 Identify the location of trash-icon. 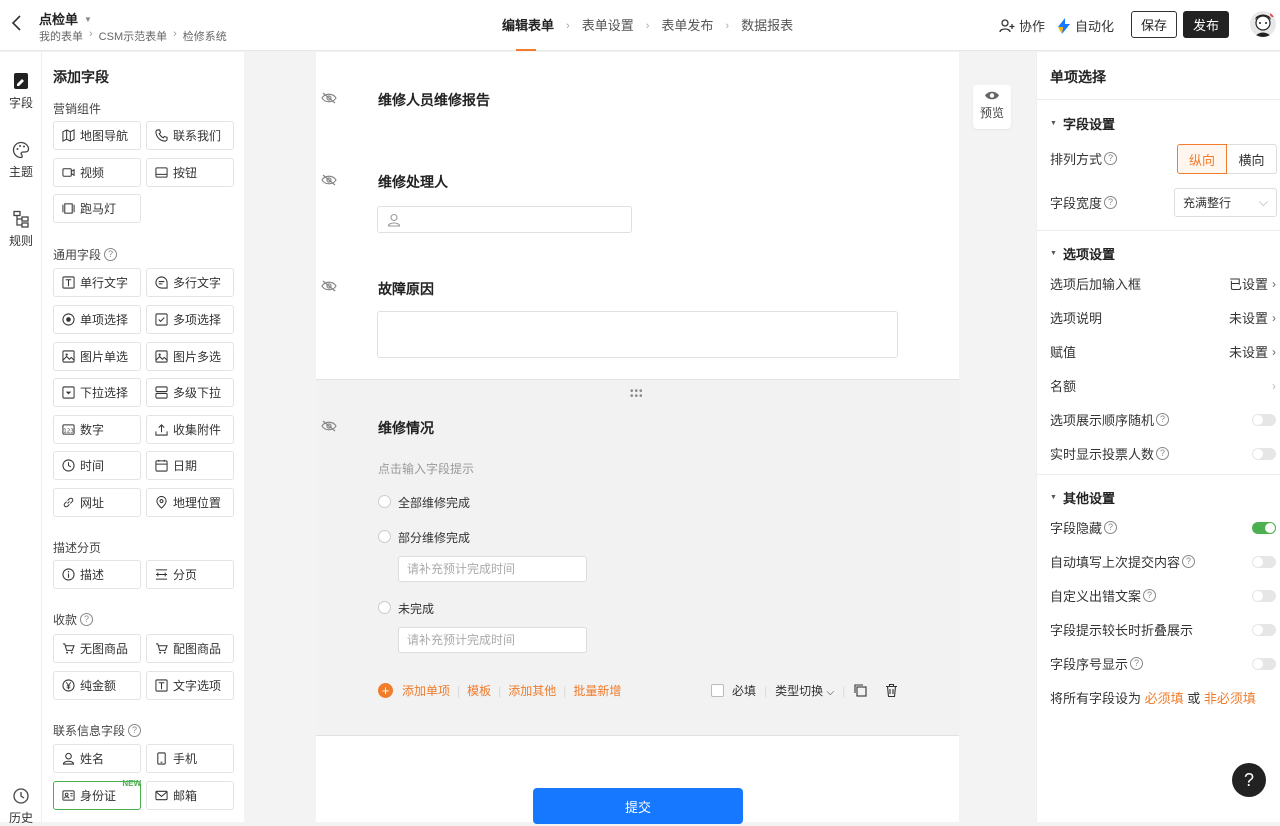
(891, 690).